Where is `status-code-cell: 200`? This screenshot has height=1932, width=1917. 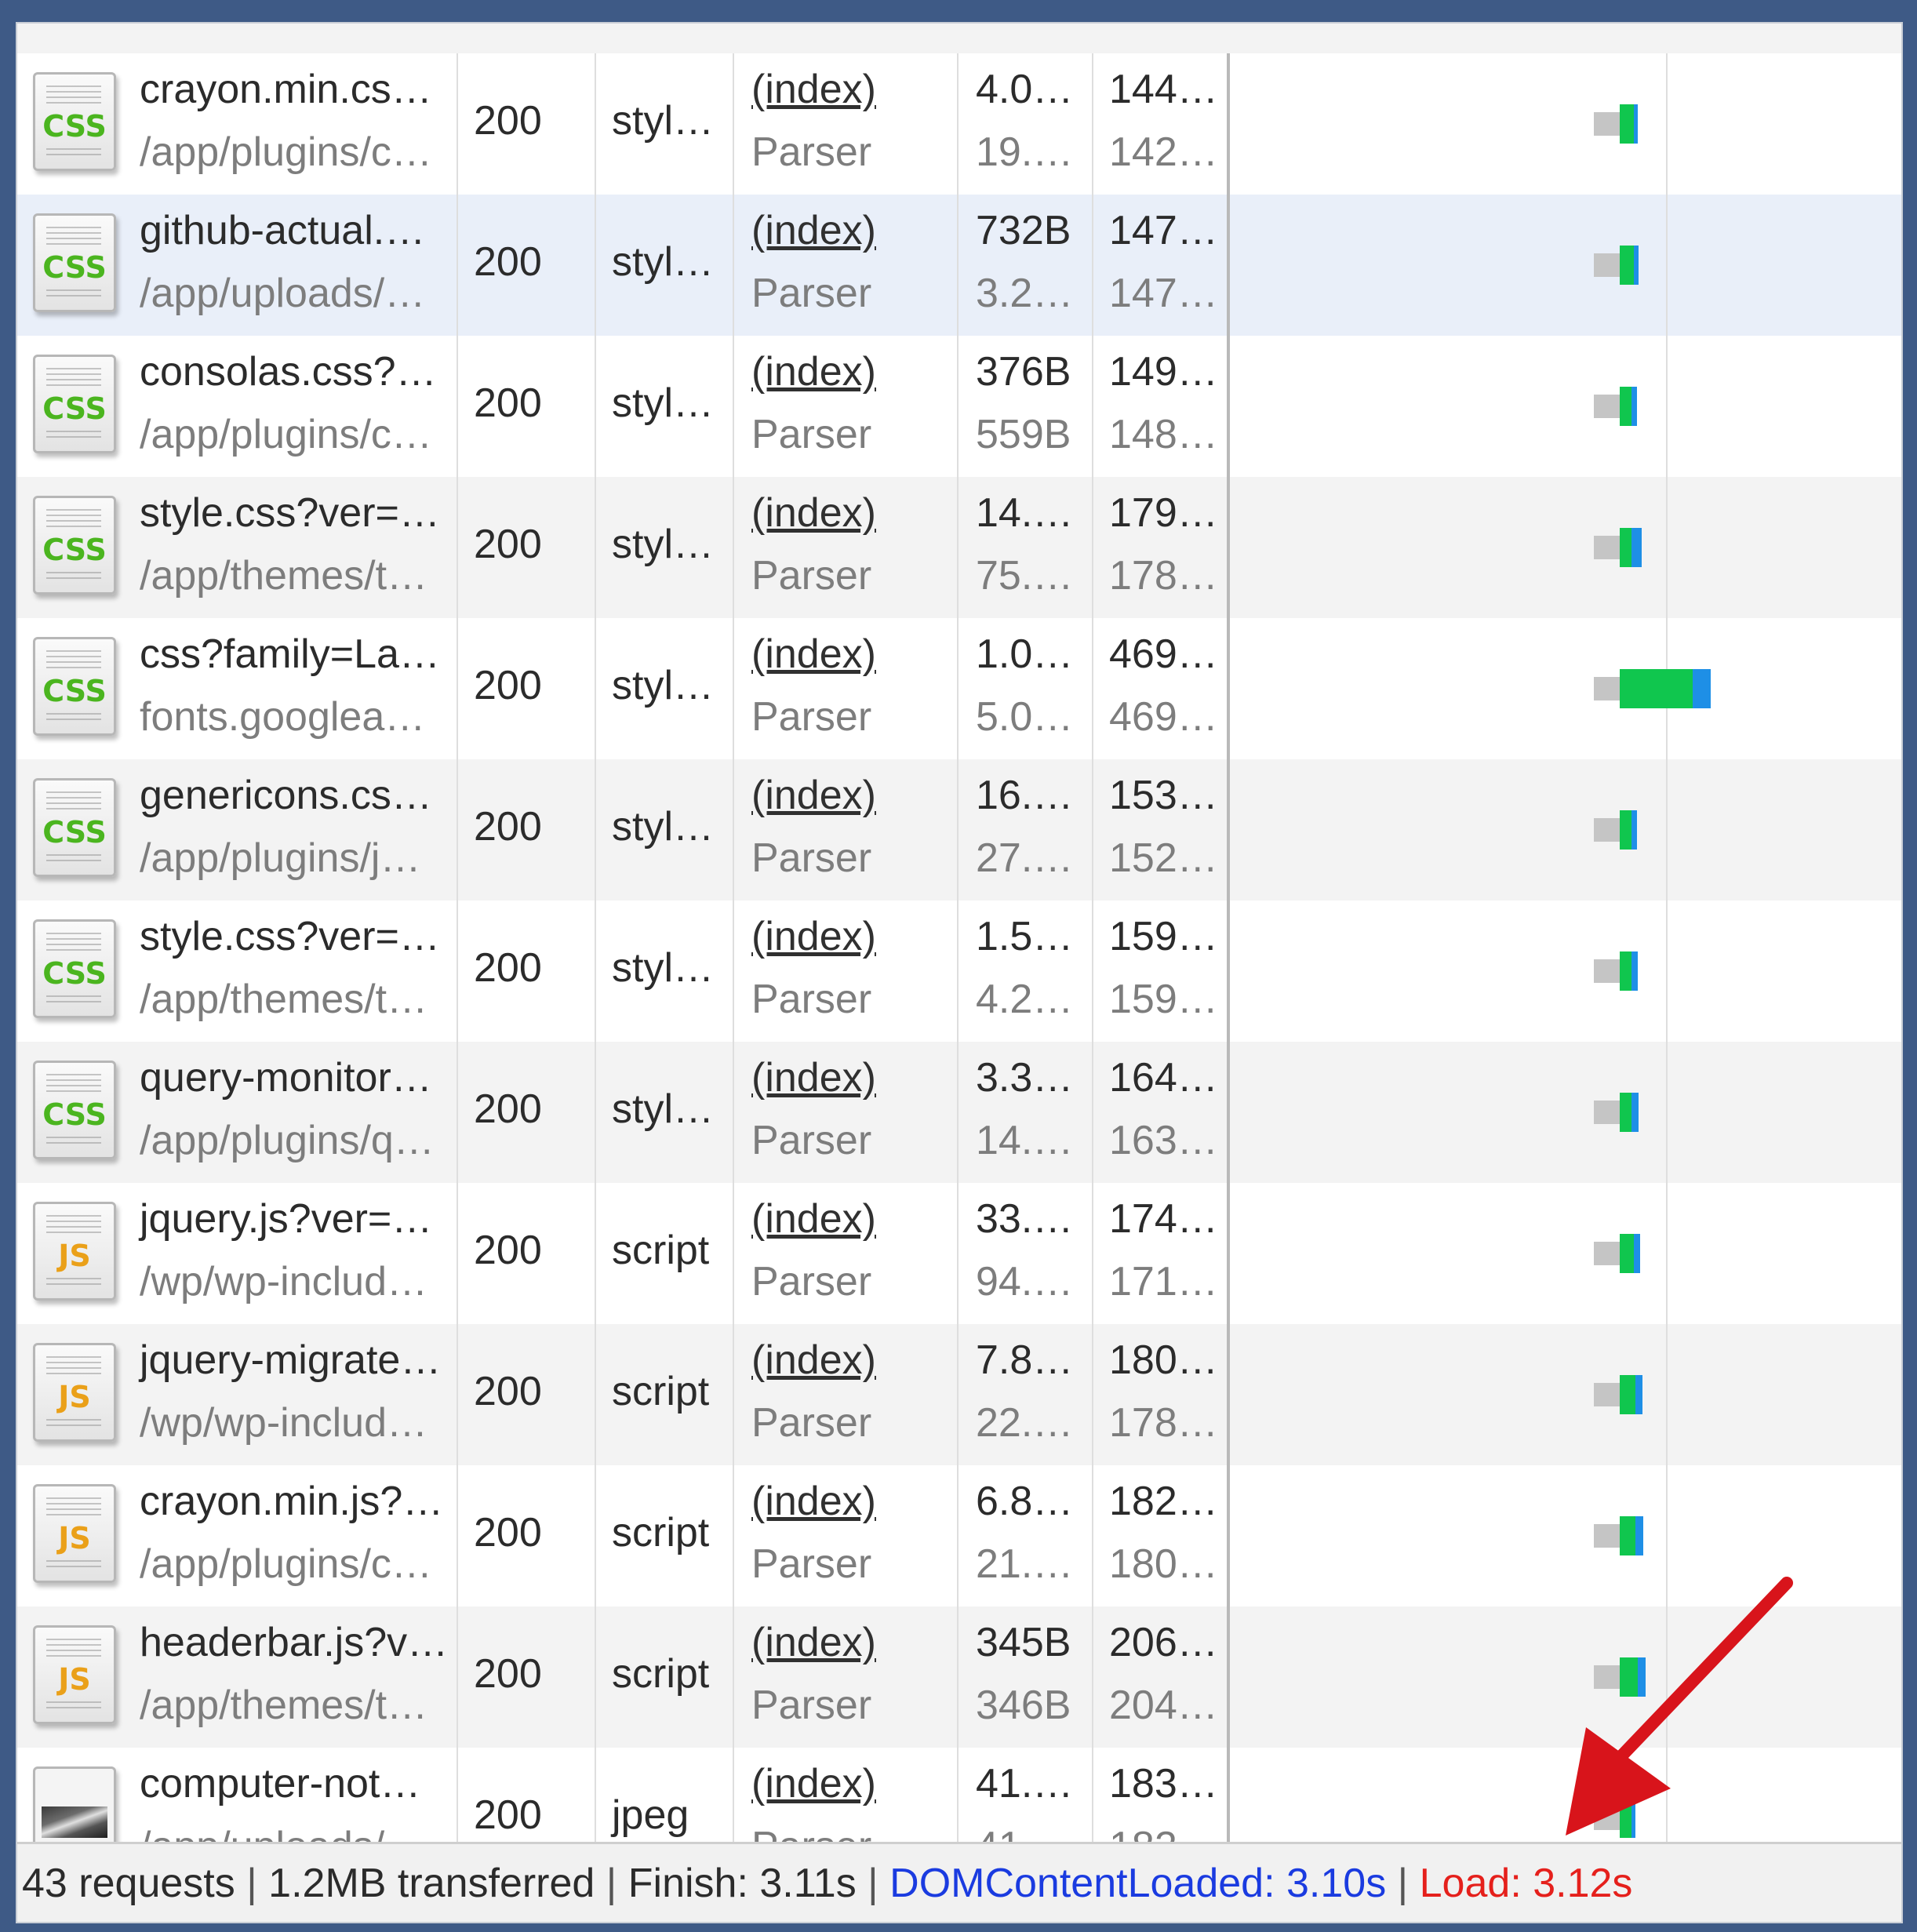
status-code-cell: 200 is located at coordinates (527, 547).